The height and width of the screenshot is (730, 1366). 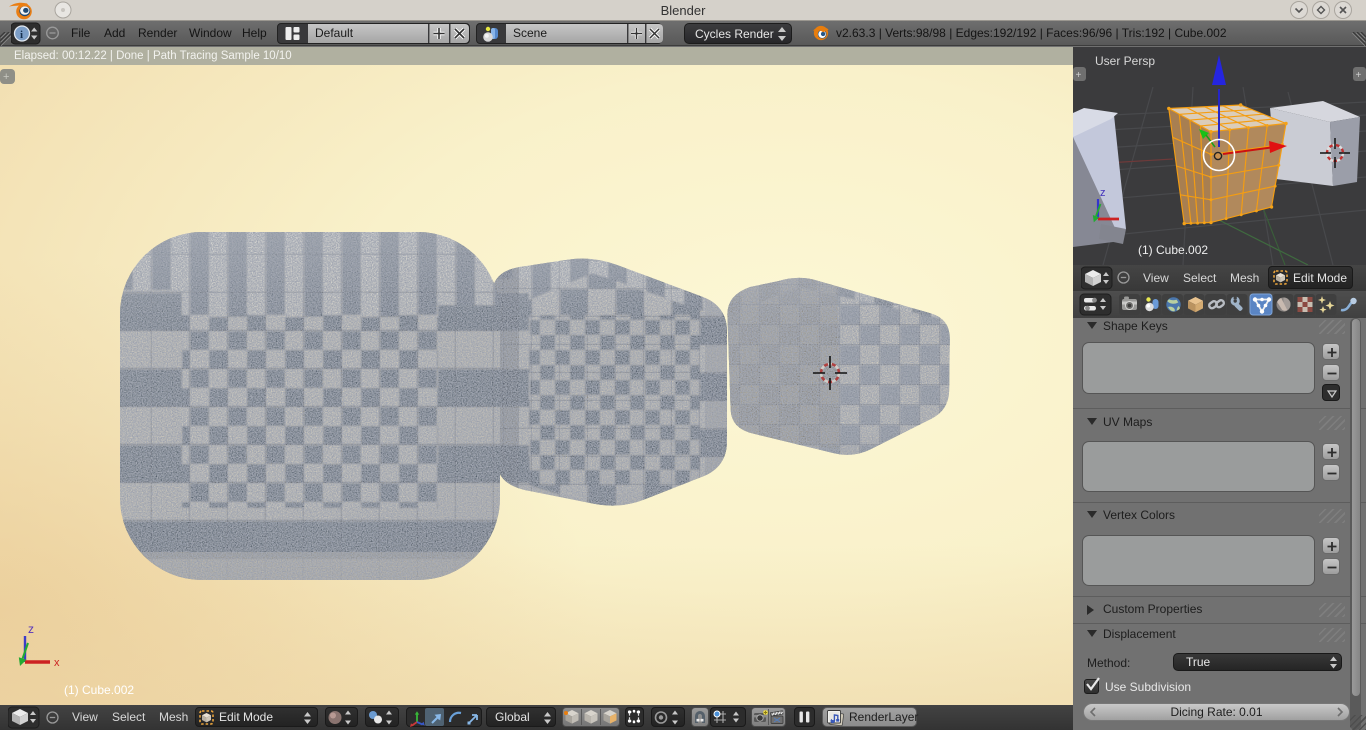 I want to click on svg-text: x, so click(x=57, y=663).